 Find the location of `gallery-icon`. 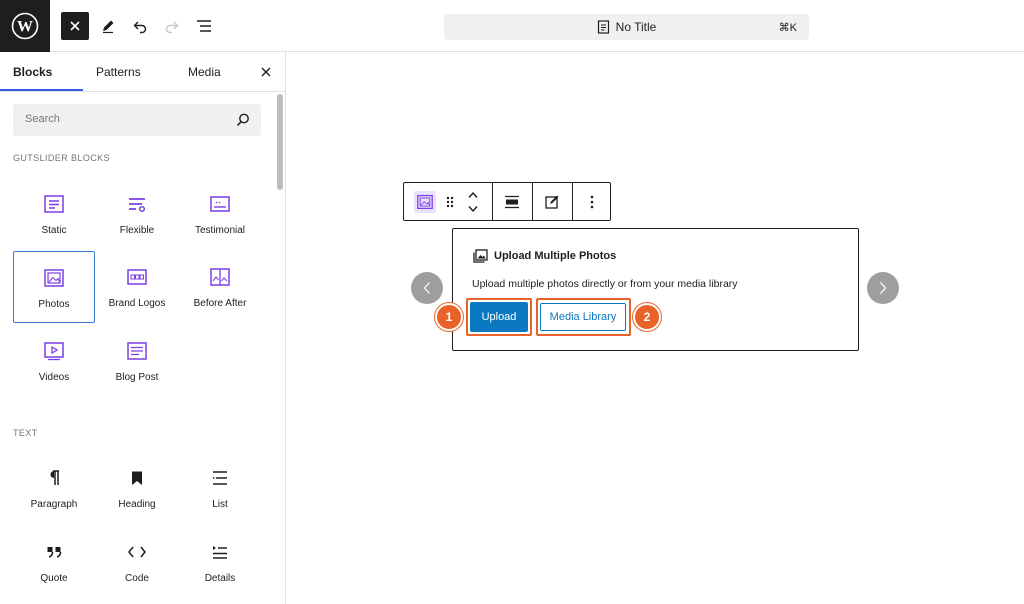

gallery-icon is located at coordinates (480, 256).